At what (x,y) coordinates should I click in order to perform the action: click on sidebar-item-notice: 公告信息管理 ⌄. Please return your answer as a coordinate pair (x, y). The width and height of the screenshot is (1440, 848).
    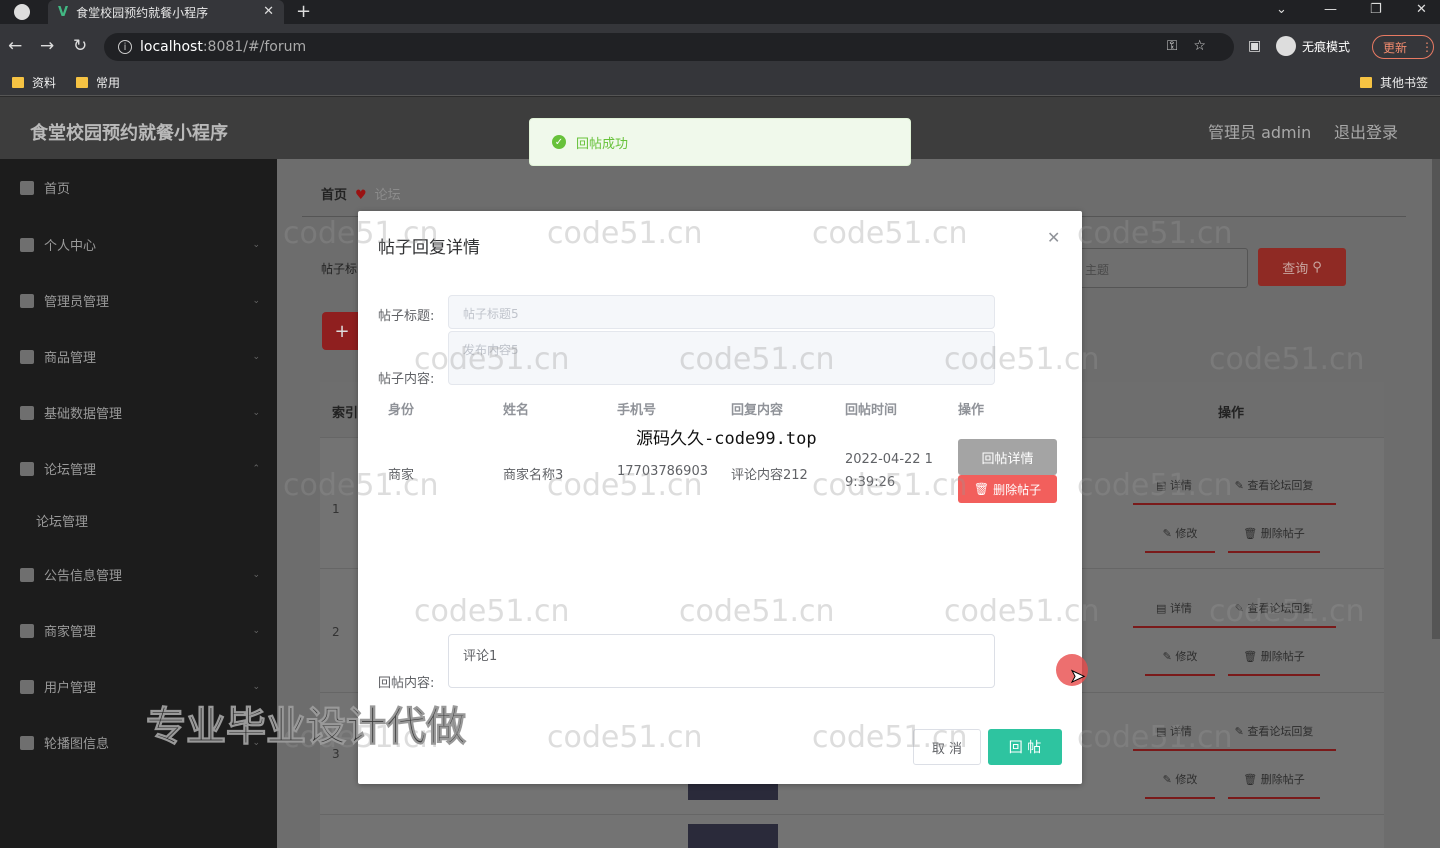
    Looking at the image, I should click on (140, 574).